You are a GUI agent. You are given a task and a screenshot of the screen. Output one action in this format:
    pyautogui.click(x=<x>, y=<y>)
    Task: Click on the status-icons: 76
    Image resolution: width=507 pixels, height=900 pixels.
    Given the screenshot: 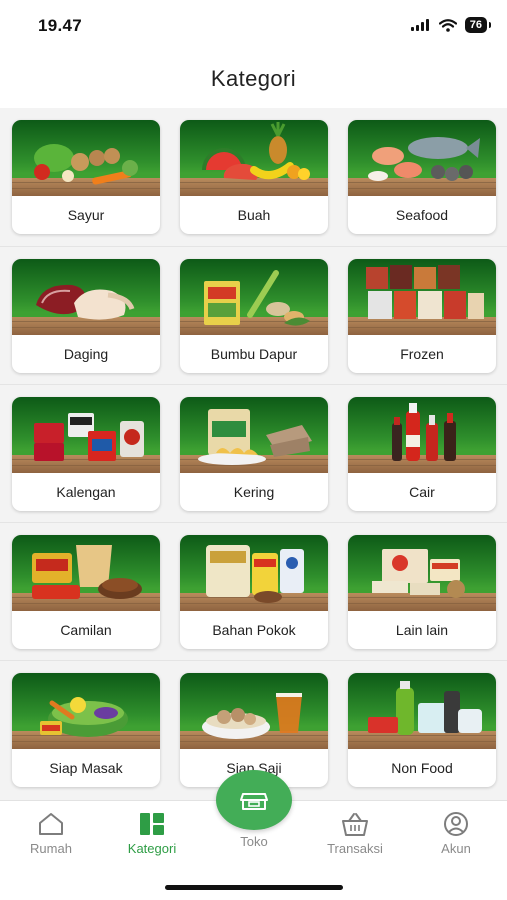 What is the action you would take?
    pyautogui.click(x=451, y=25)
    